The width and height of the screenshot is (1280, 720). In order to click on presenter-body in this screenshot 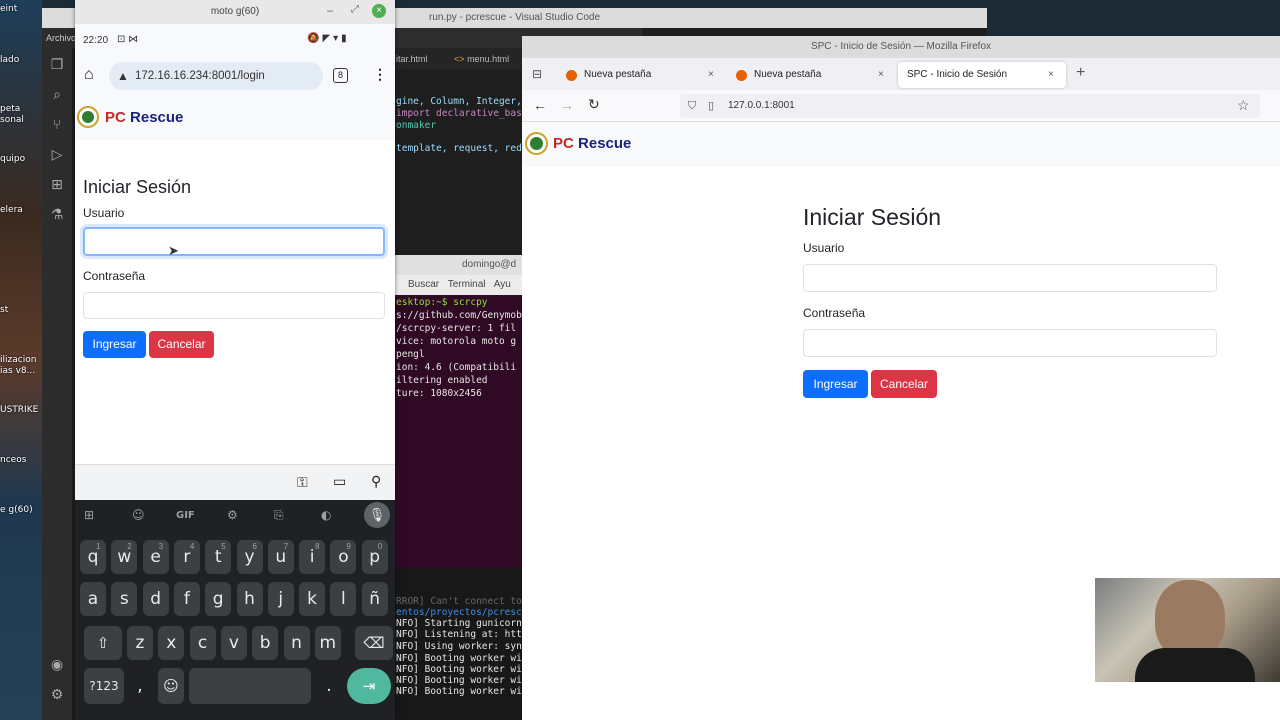, I will do `click(1195, 665)`.